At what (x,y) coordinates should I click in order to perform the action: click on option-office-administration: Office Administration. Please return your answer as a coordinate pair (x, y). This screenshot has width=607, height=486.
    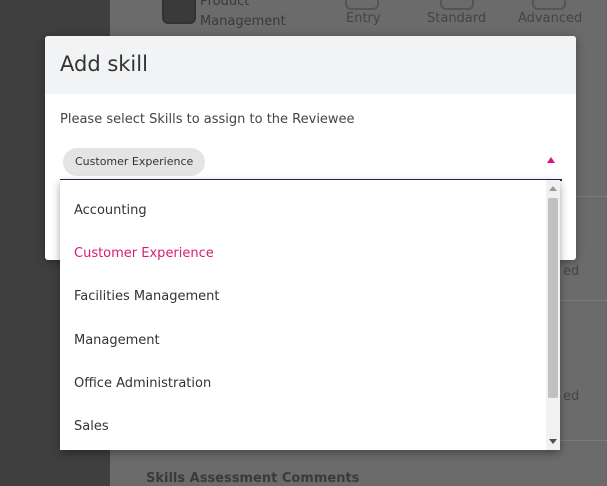
    Looking at the image, I should click on (142, 383).